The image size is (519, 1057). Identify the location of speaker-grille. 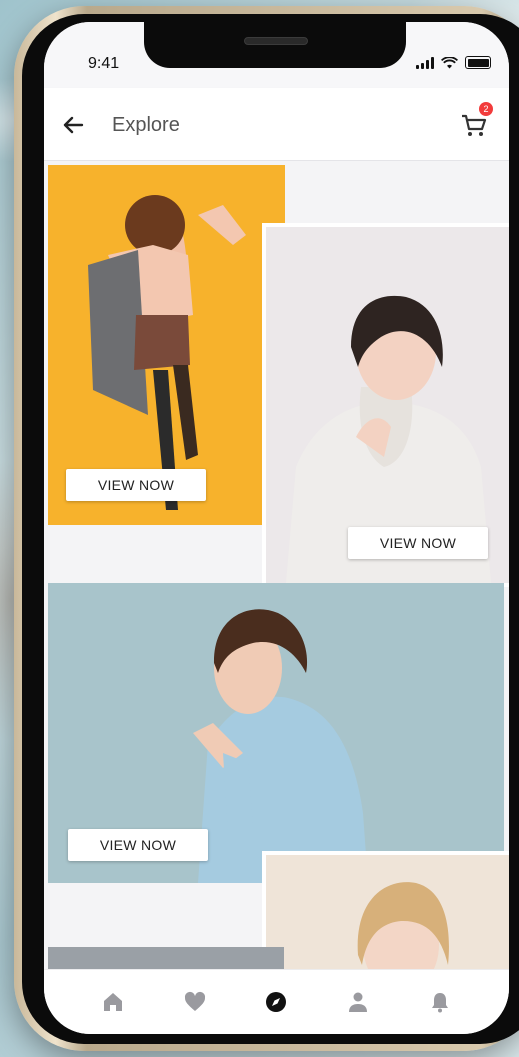
(276, 41).